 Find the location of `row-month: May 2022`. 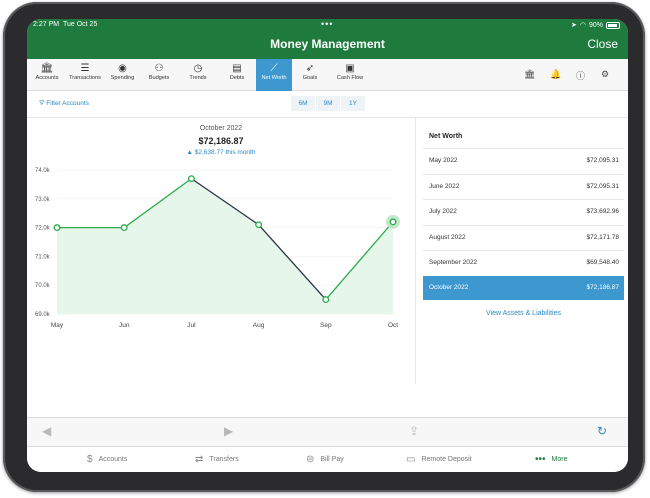

row-month: May 2022 is located at coordinates (443, 160).